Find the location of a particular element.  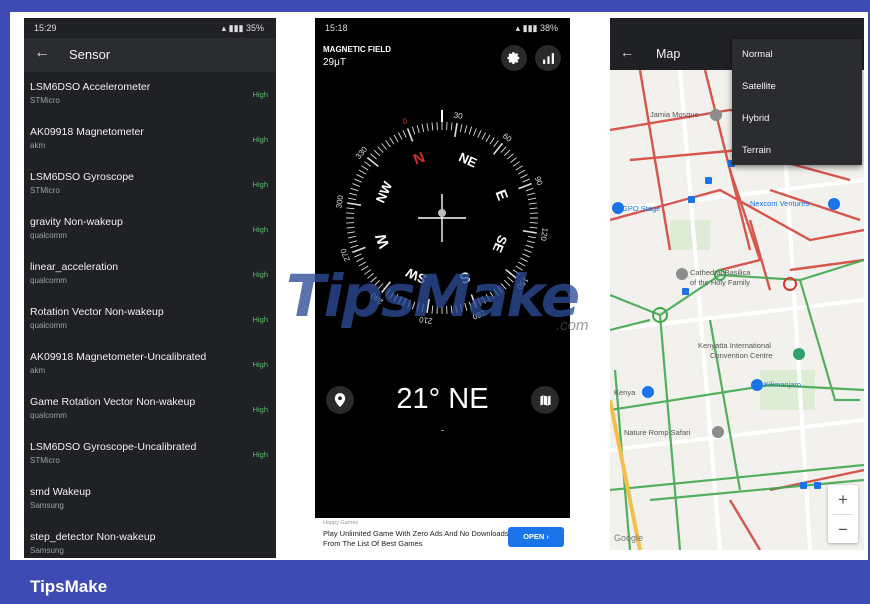

sensor-row: gravity Non-wakeup qualcomm High is located at coordinates (150, 235).